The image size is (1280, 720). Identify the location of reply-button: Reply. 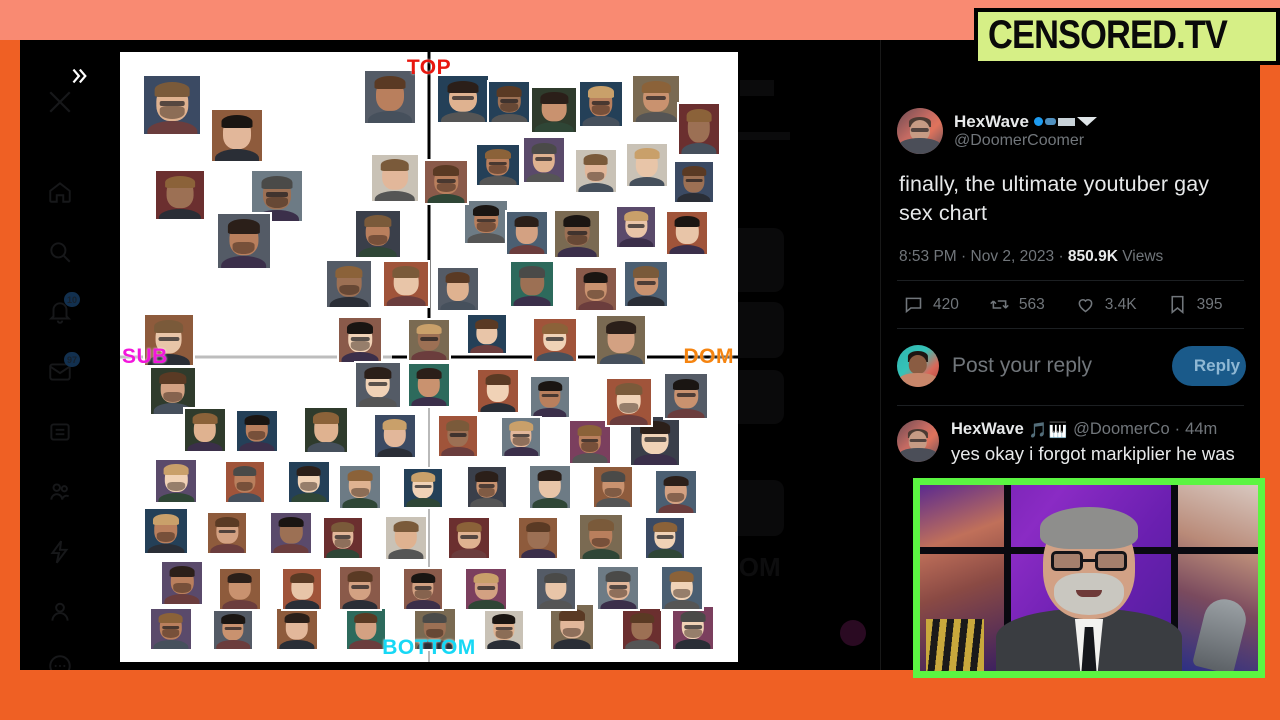
(1209, 366).